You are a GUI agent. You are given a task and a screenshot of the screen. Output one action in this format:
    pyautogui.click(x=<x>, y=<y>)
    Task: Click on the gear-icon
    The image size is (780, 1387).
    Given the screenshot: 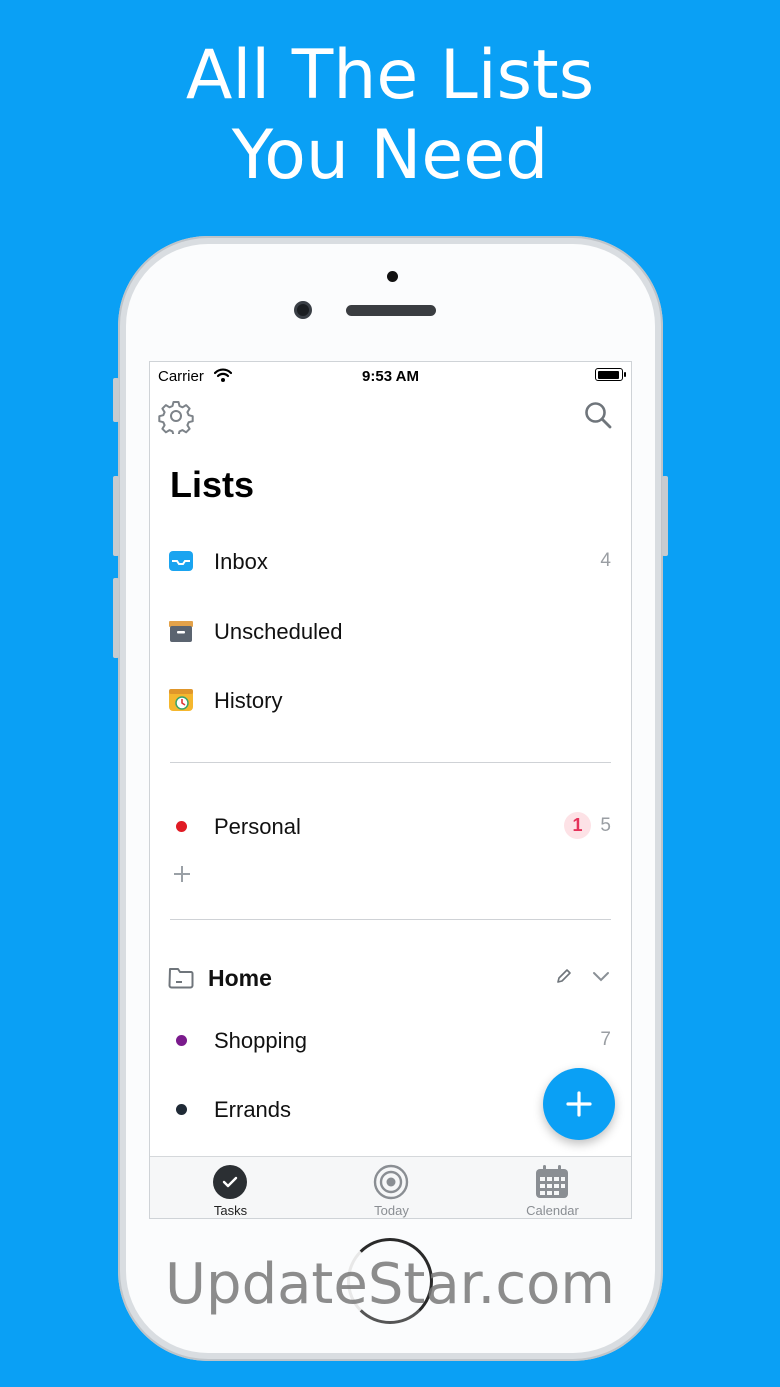 What is the action you would take?
    pyautogui.click(x=176, y=416)
    